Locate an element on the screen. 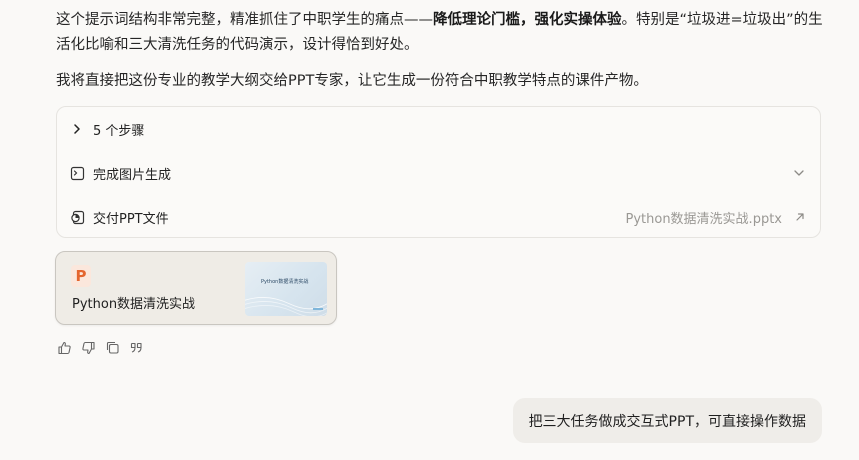 Image resolution: width=859 pixels, height=460 pixels. step-deliver-label: 交付PPT文件 is located at coordinates (131, 219).